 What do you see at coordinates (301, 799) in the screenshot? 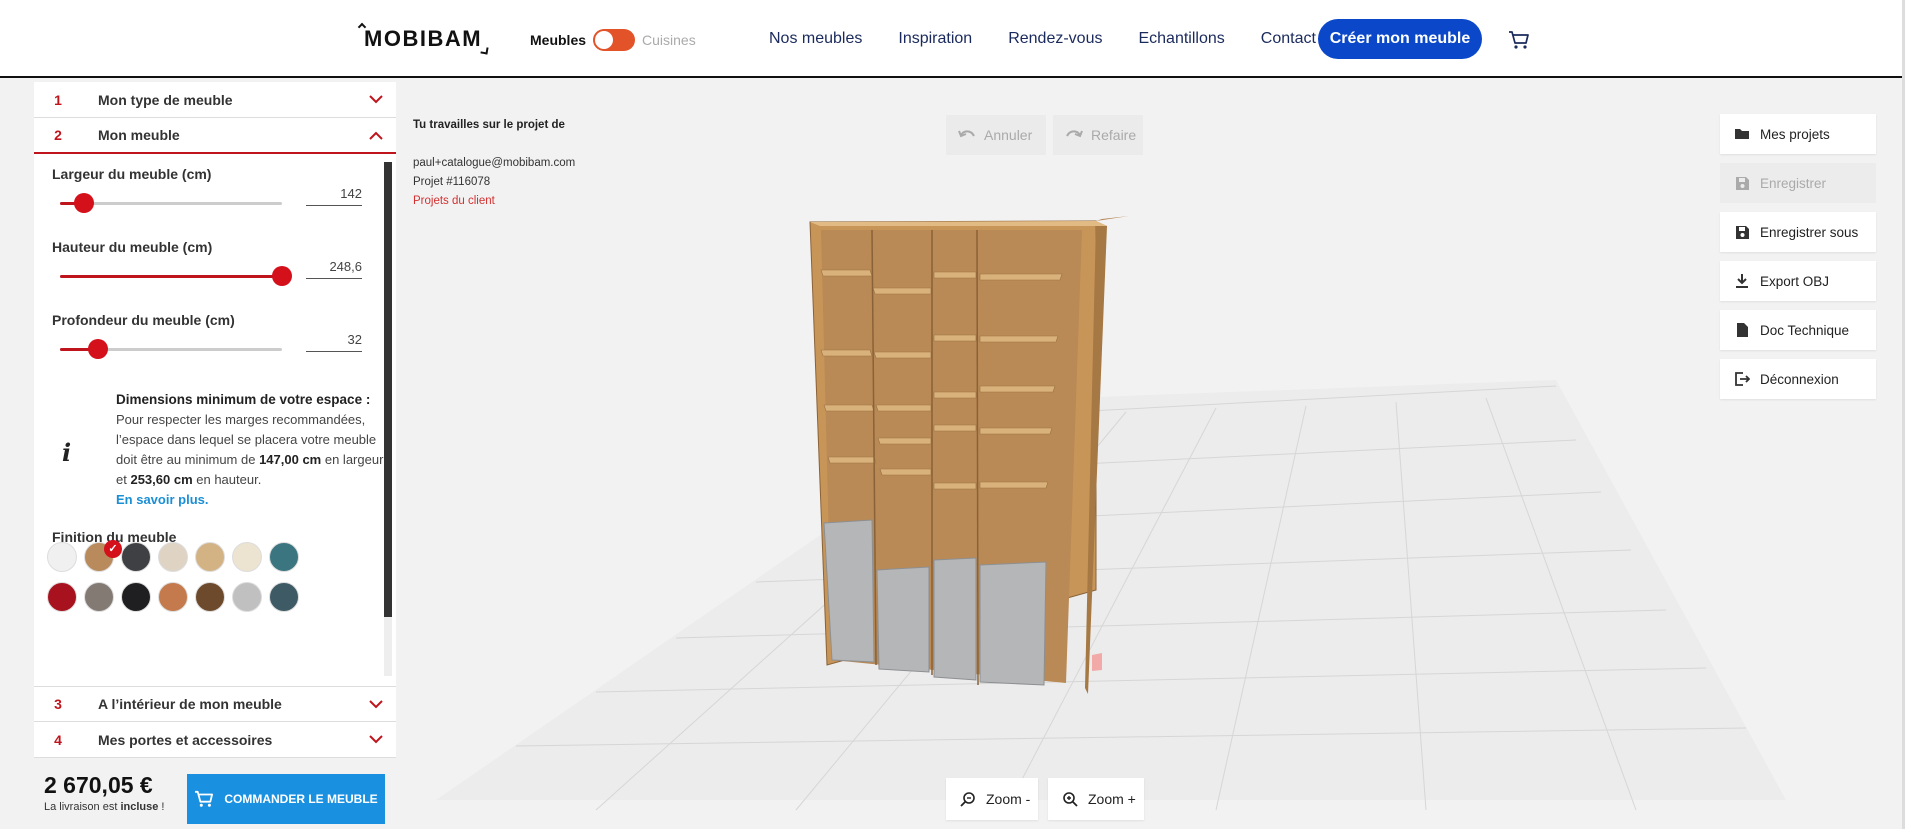
I see `order-label: COMMANDER LE MEUBLE` at bounding box center [301, 799].